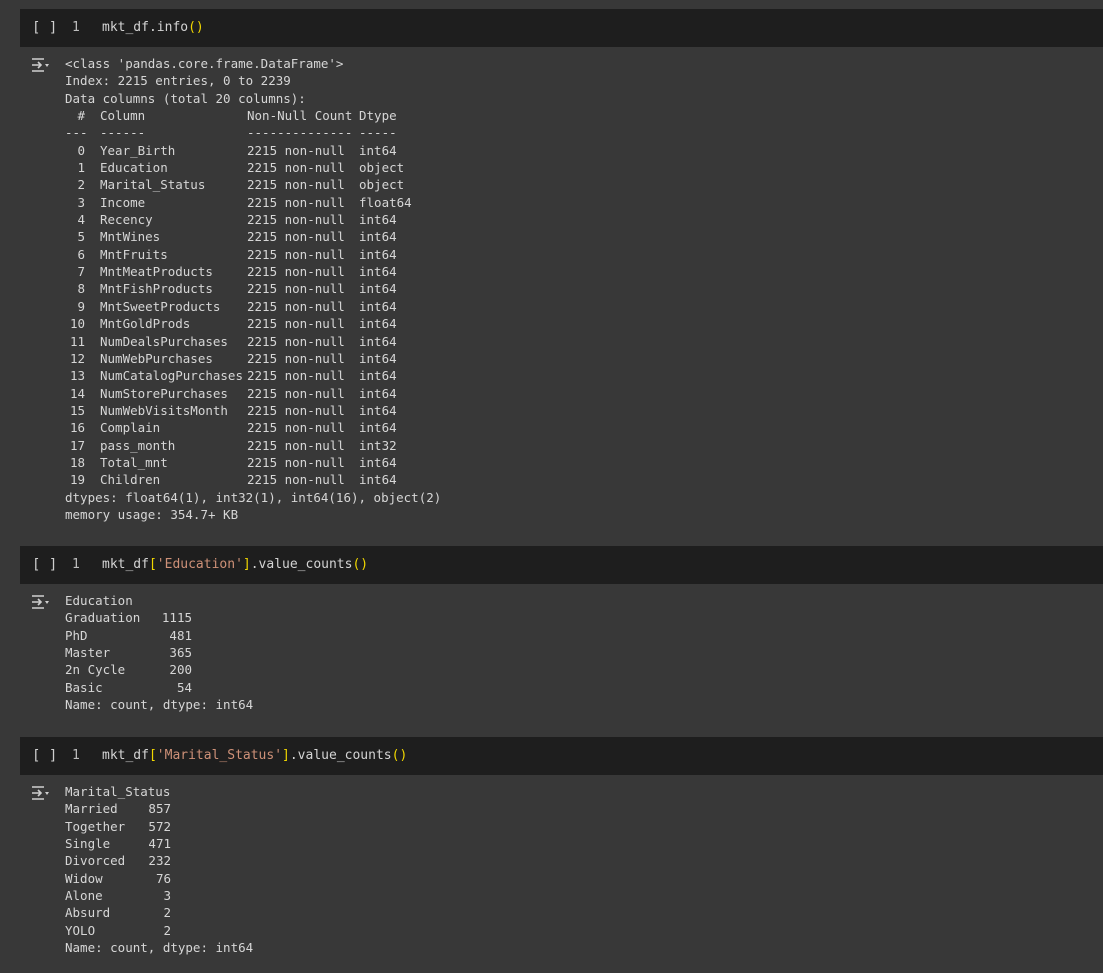  I want to click on row-dtype: float64, so click(385, 202).